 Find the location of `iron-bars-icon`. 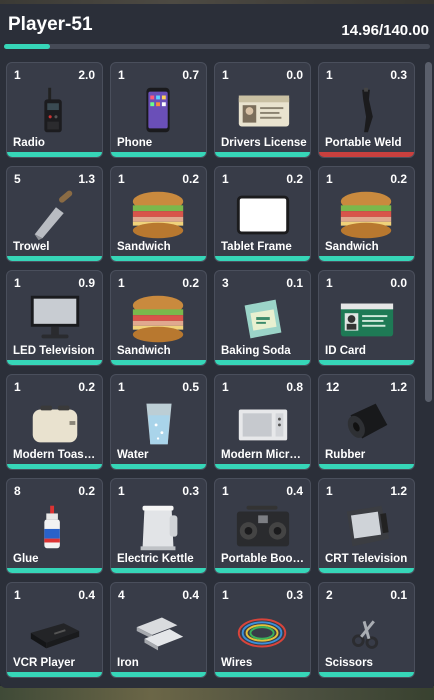

iron-bars-icon is located at coordinates (160, 634).